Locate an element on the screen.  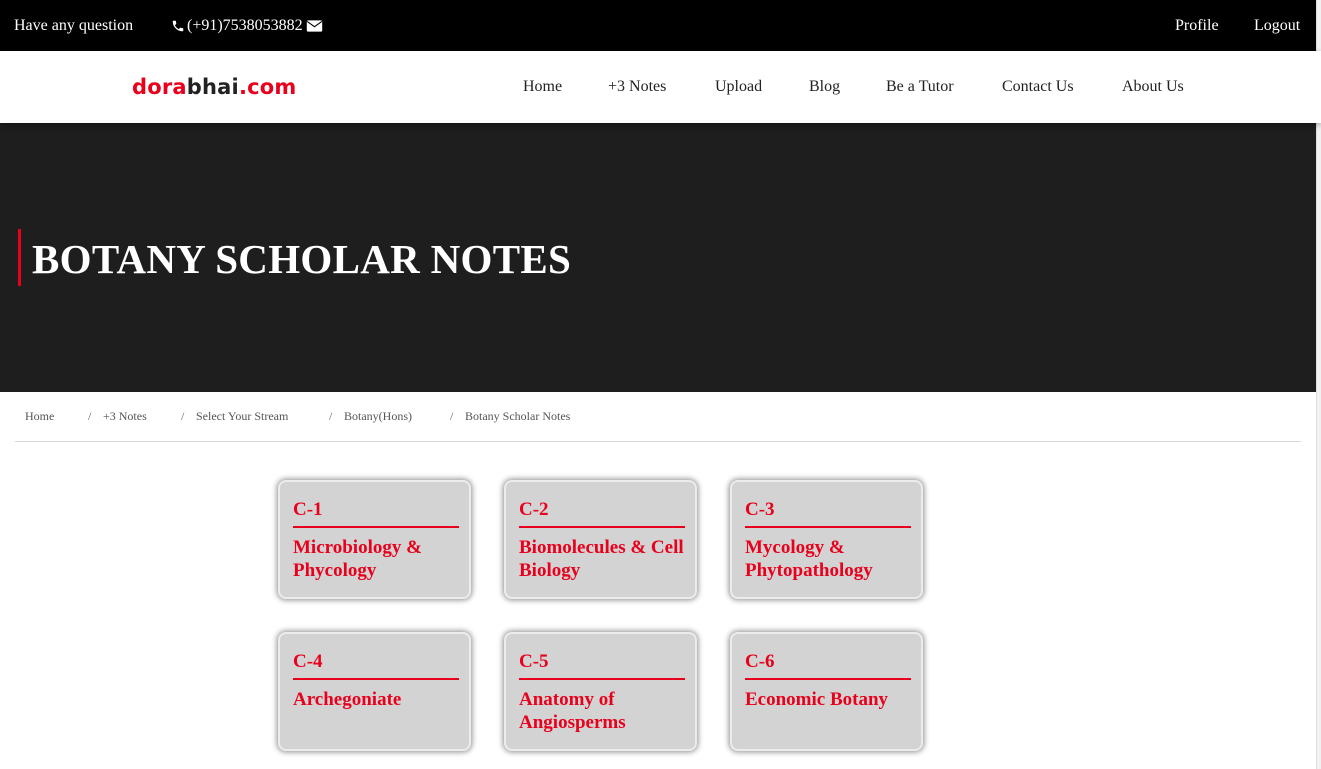
course-card-c5: C-5 Anatomy of Angiosperms is located at coordinates (600, 691).